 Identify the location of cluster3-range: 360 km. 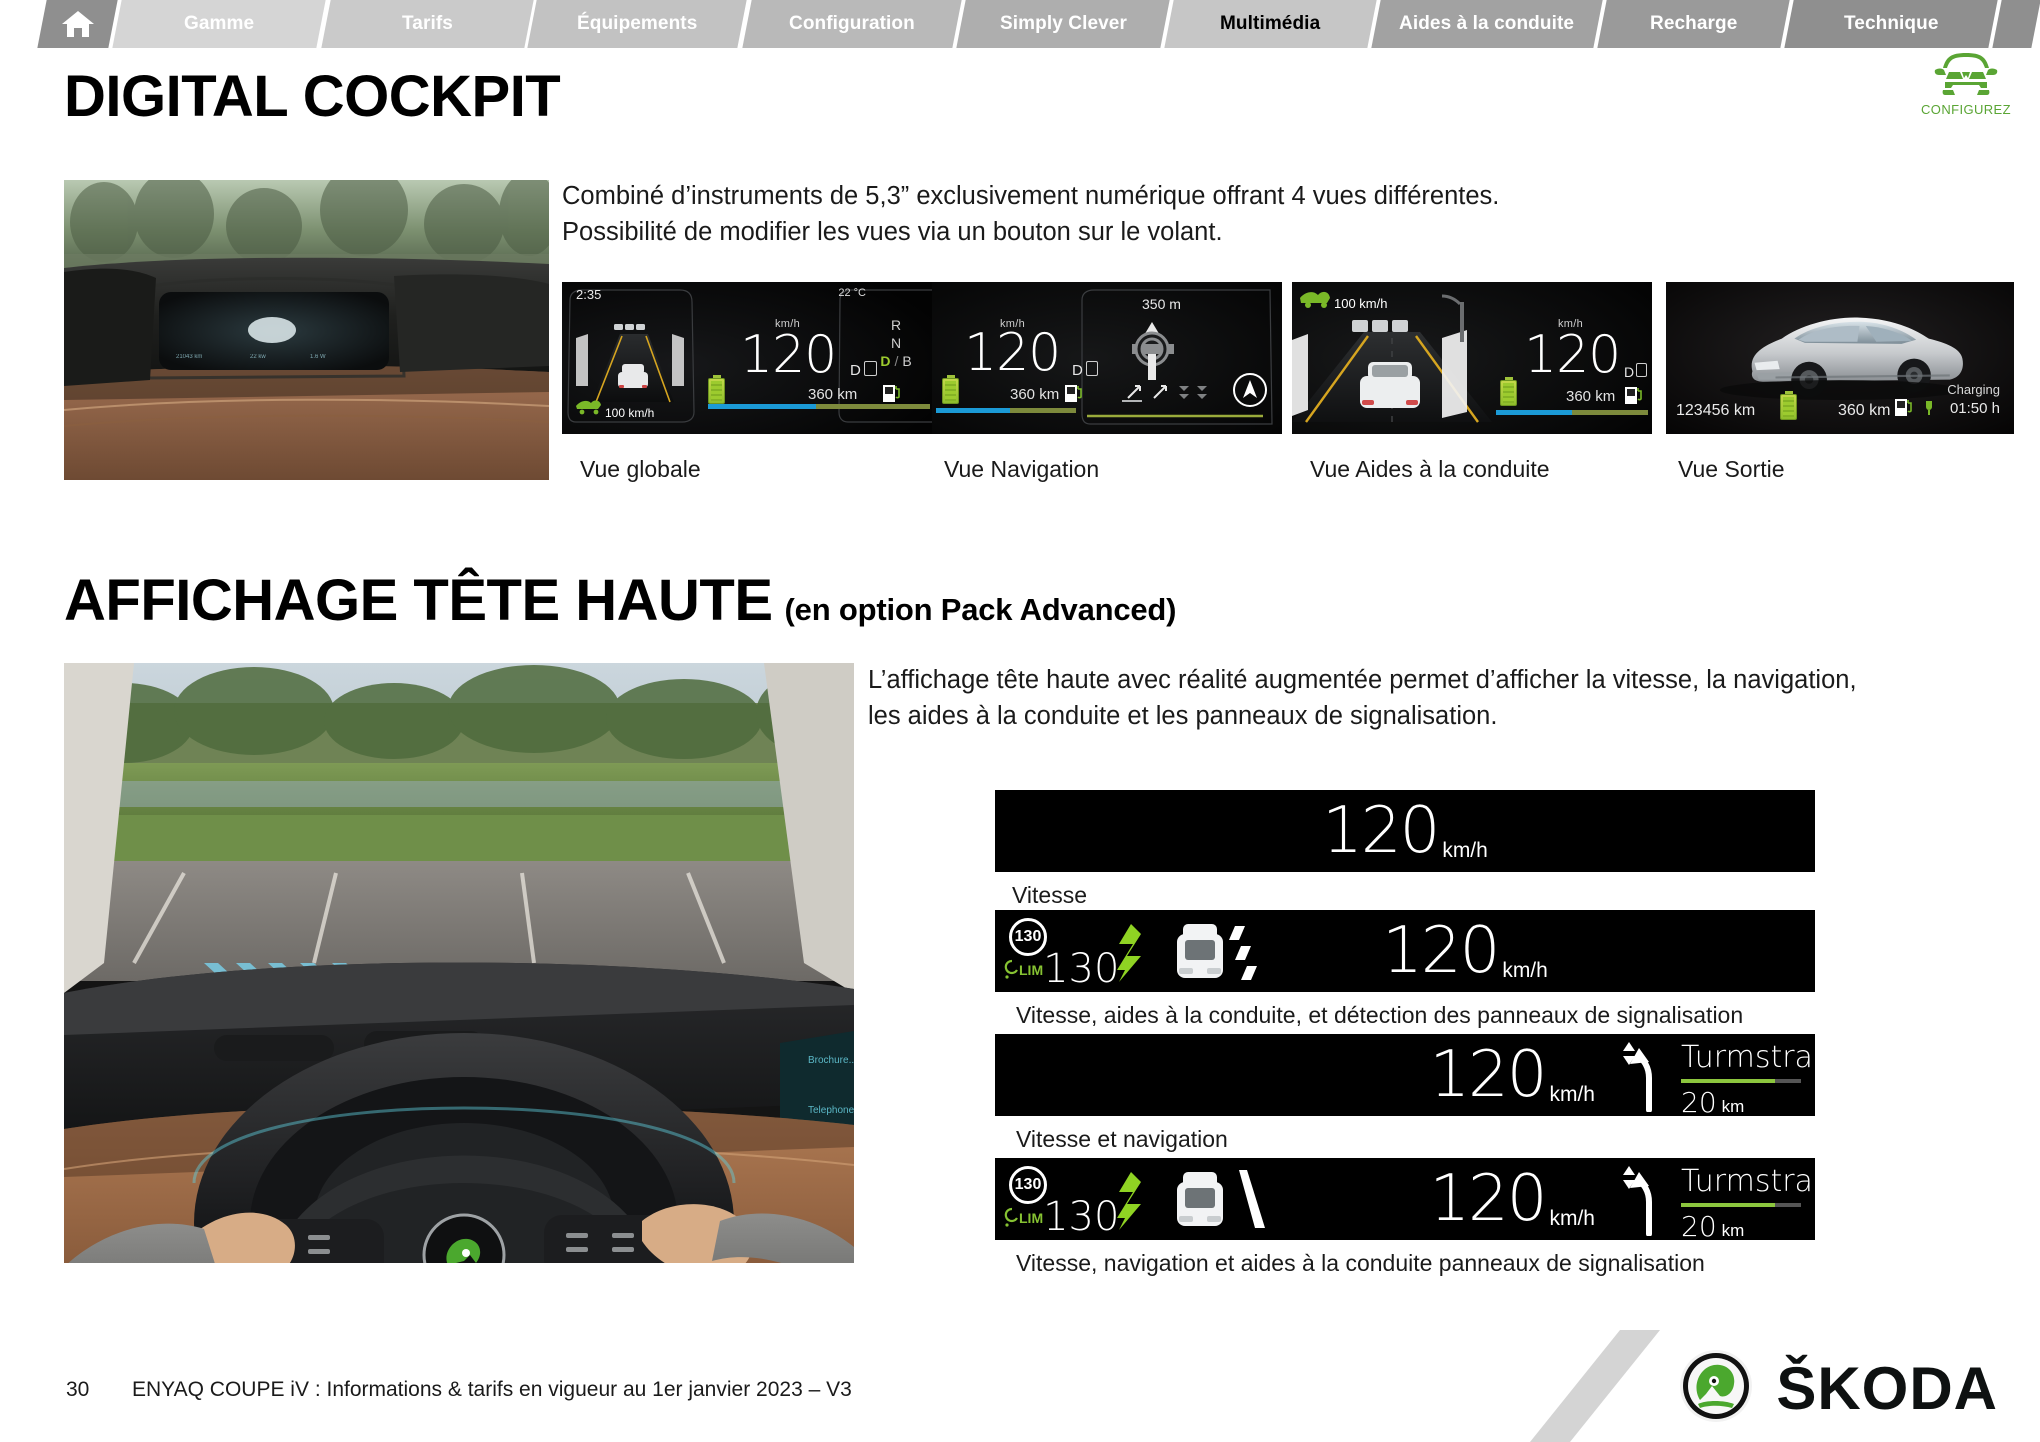
(1591, 396).